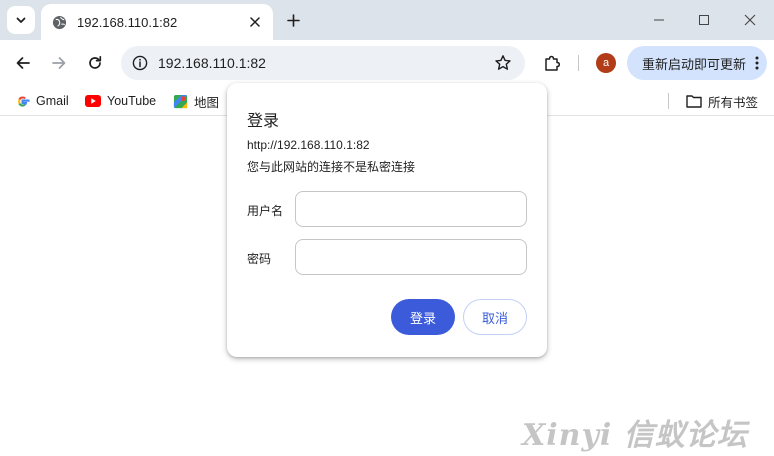 This screenshot has width=774, height=456. Describe the element at coordinates (694, 101) in the screenshot. I see `folder-icon` at that location.